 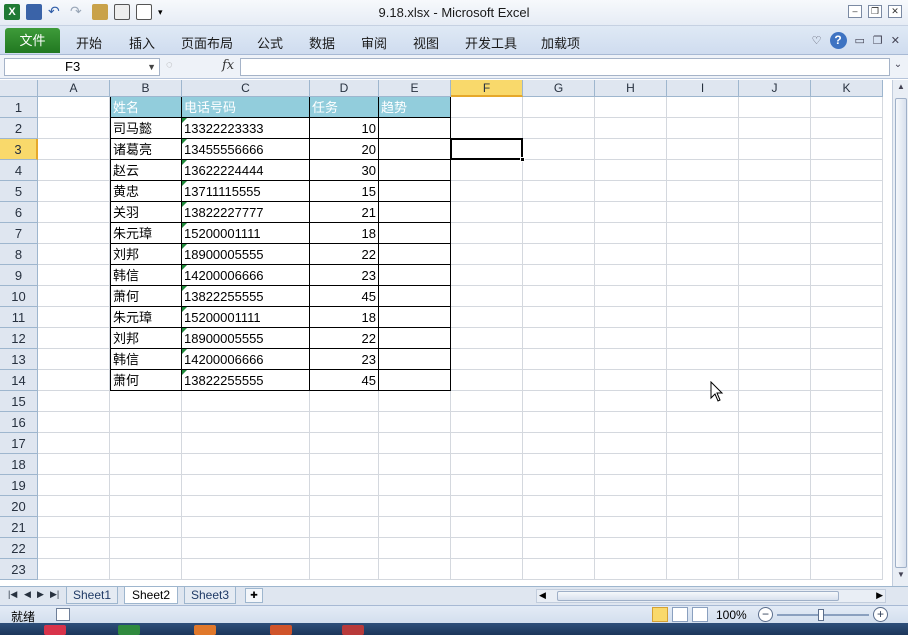 I want to click on cell-g17, so click(x=559, y=443).